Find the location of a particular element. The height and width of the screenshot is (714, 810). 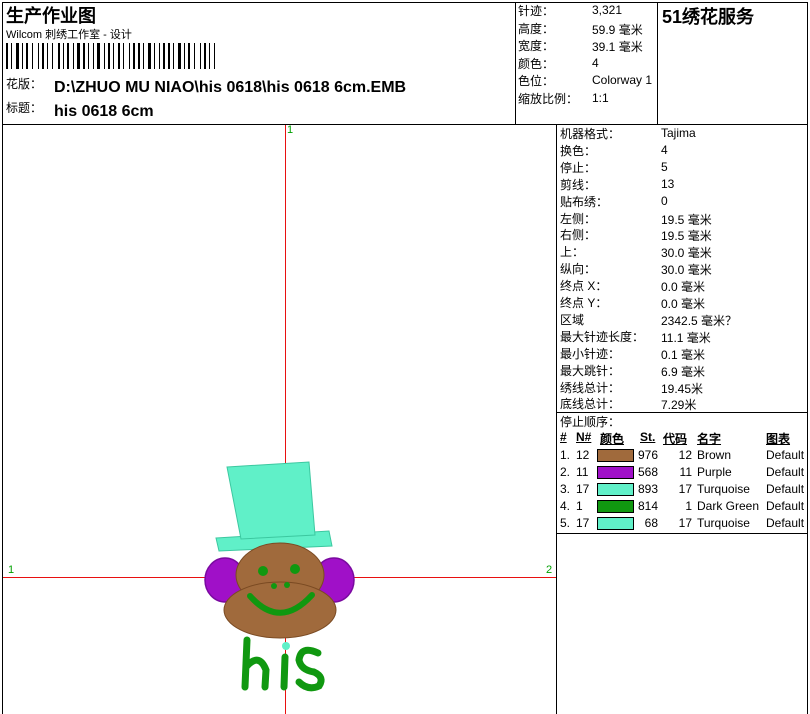

stop-code: 12 is located at coordinates (685, 455).